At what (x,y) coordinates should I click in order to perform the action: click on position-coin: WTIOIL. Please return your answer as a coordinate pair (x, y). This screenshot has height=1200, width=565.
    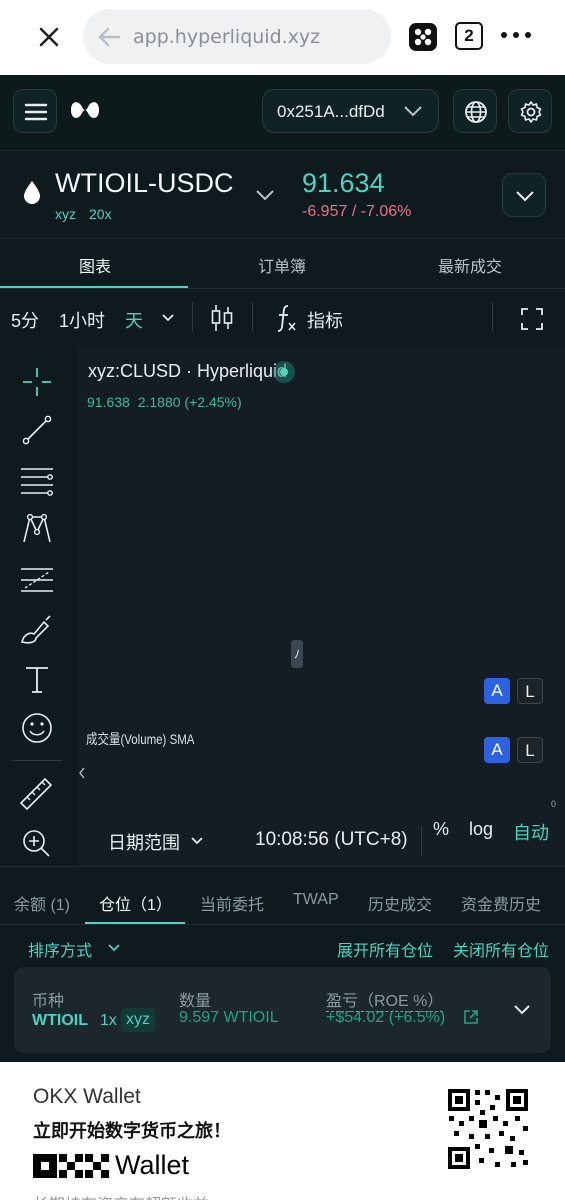
    Looking at the image, I should click on (60, 1021).